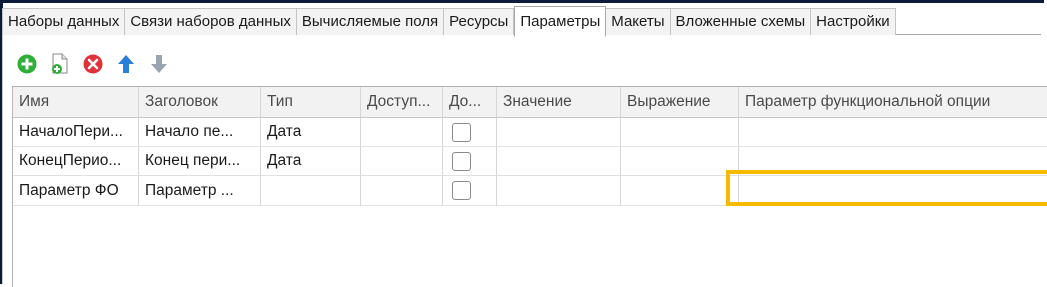 The height and width of the screenshot is (287, 1047). I want to click on move-up-button, so click(126, 64).